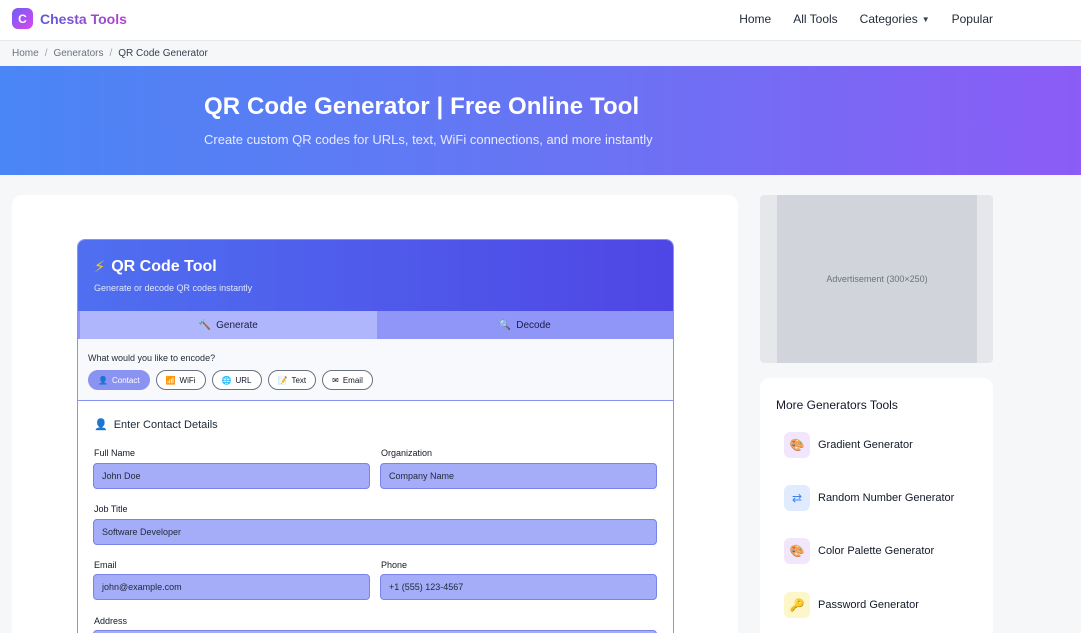 The width and height of the screenshot is (1081, 633). Describe the element at coordinates (868, 605) in the screenshot. I see `more-tool-password-label: Password Generator` at that location.